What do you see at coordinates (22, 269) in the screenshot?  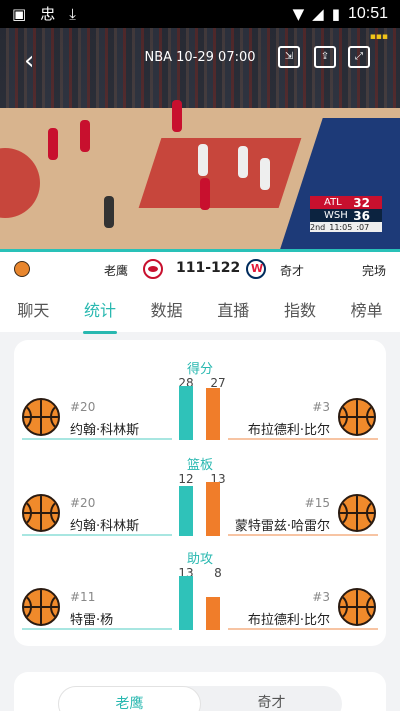 I see `basketball-icon` at bounding box center [22, 269].